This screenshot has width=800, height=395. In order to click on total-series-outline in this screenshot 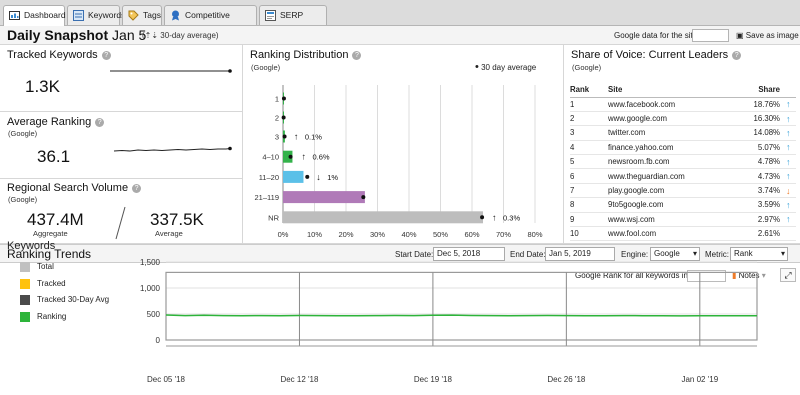, I will do `click(461, 306)`.